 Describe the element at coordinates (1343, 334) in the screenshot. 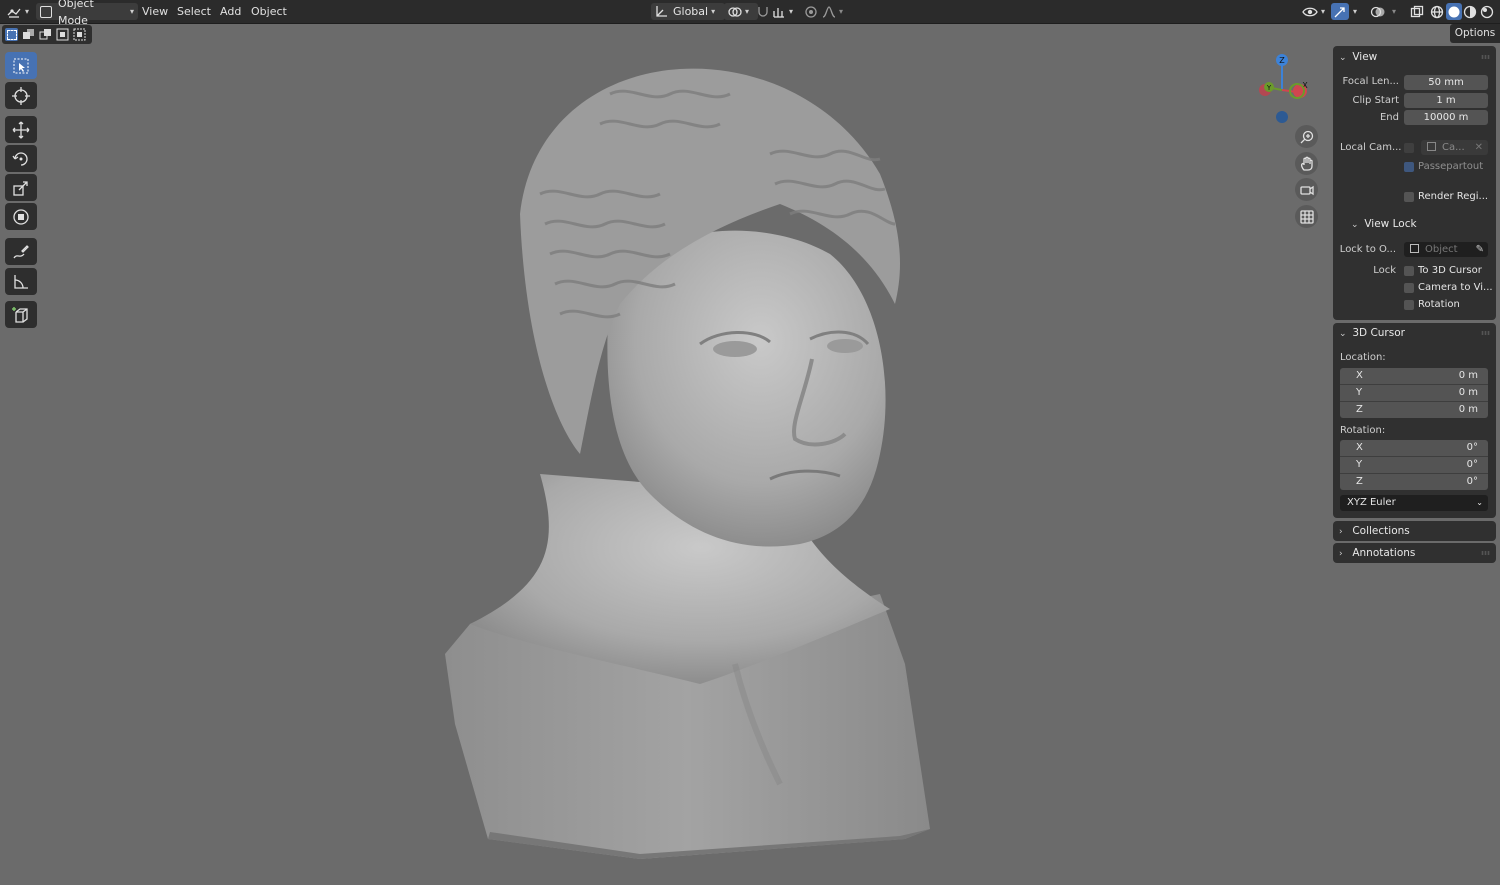

I see `chevron-down-icon: ⌄` at that location.